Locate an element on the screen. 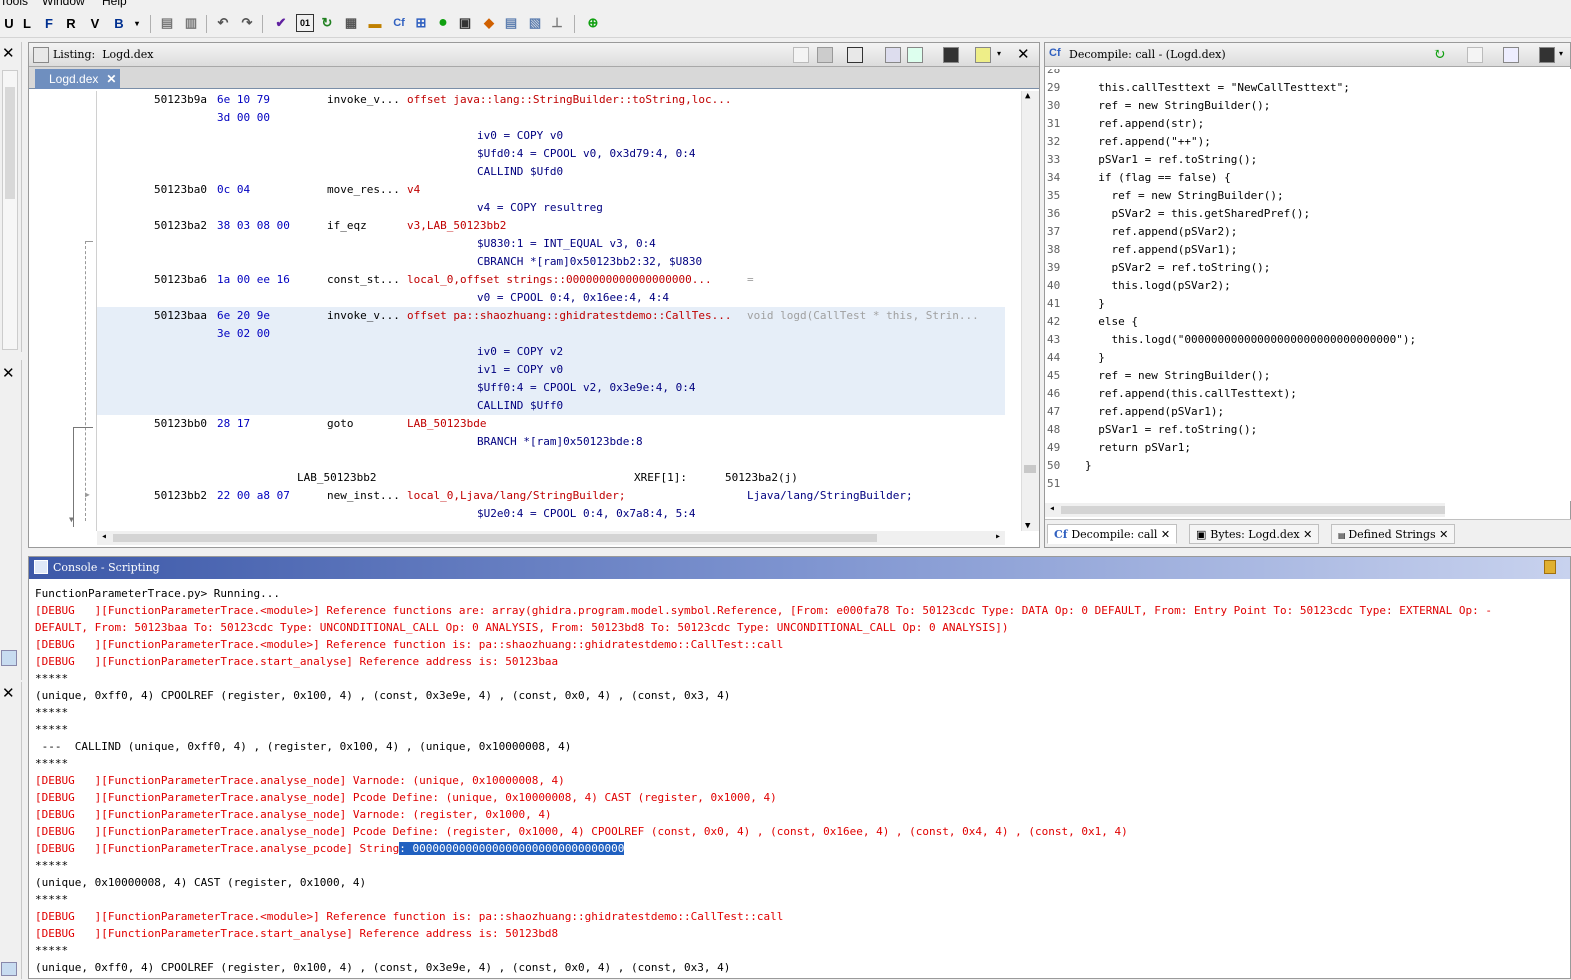 The height and width of the screenshot is (980, 1571). decompile-line: 46 ref.append(this.callTesttext); is located at coordinates (1308, 394).